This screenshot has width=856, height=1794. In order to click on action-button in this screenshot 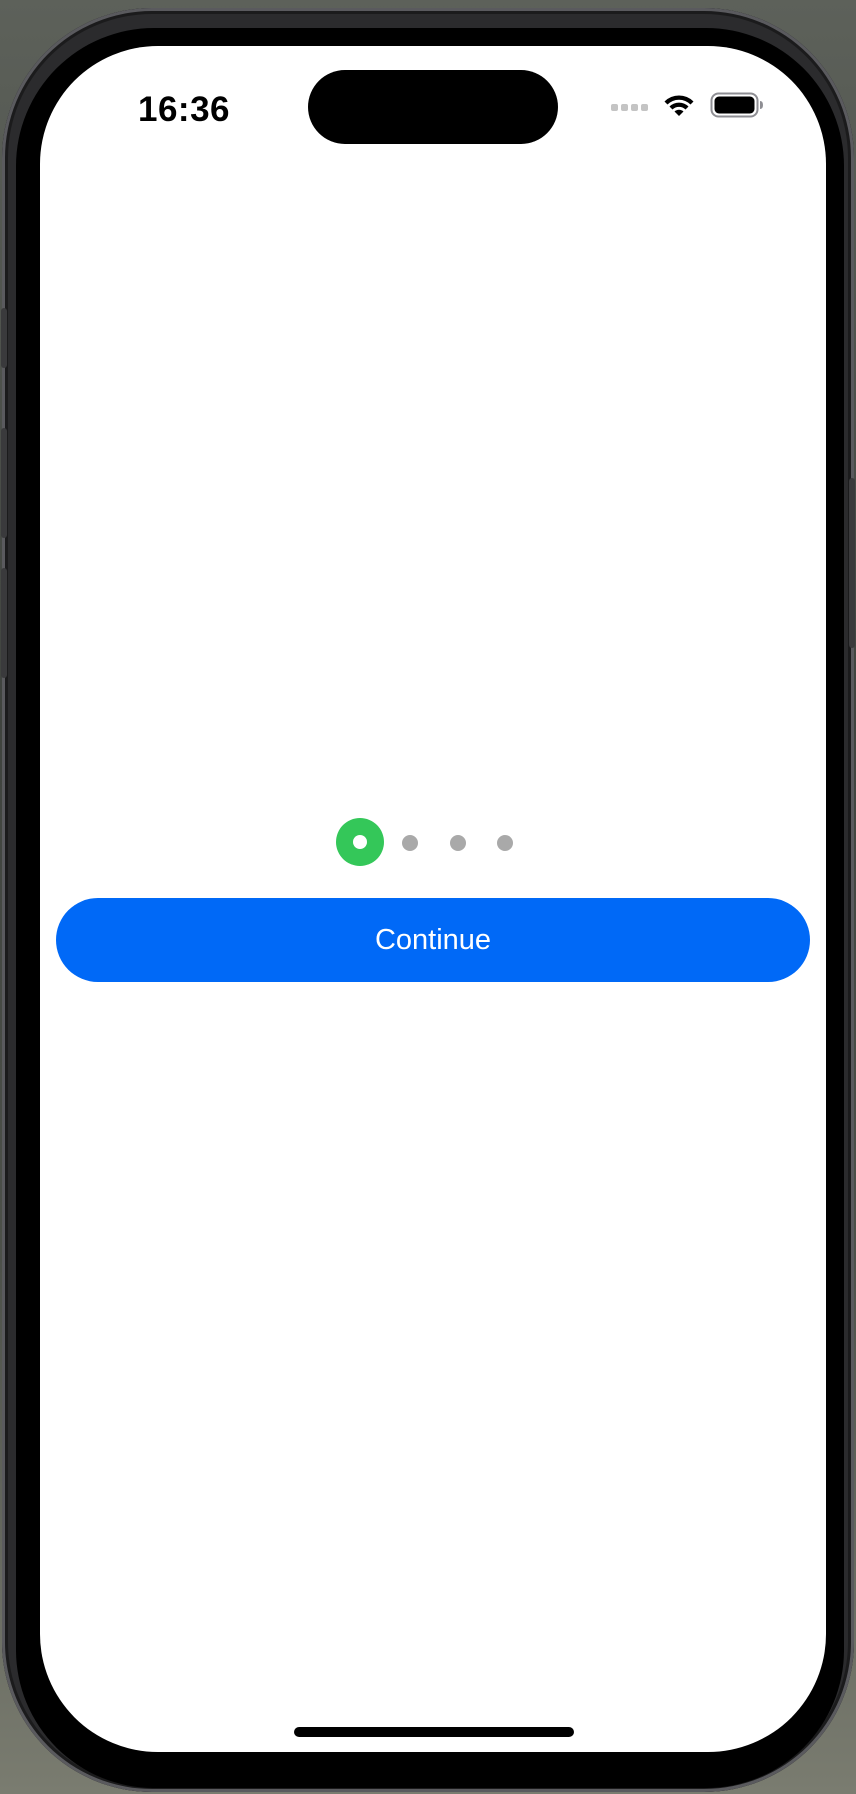, I will do `click(4, 338)`.